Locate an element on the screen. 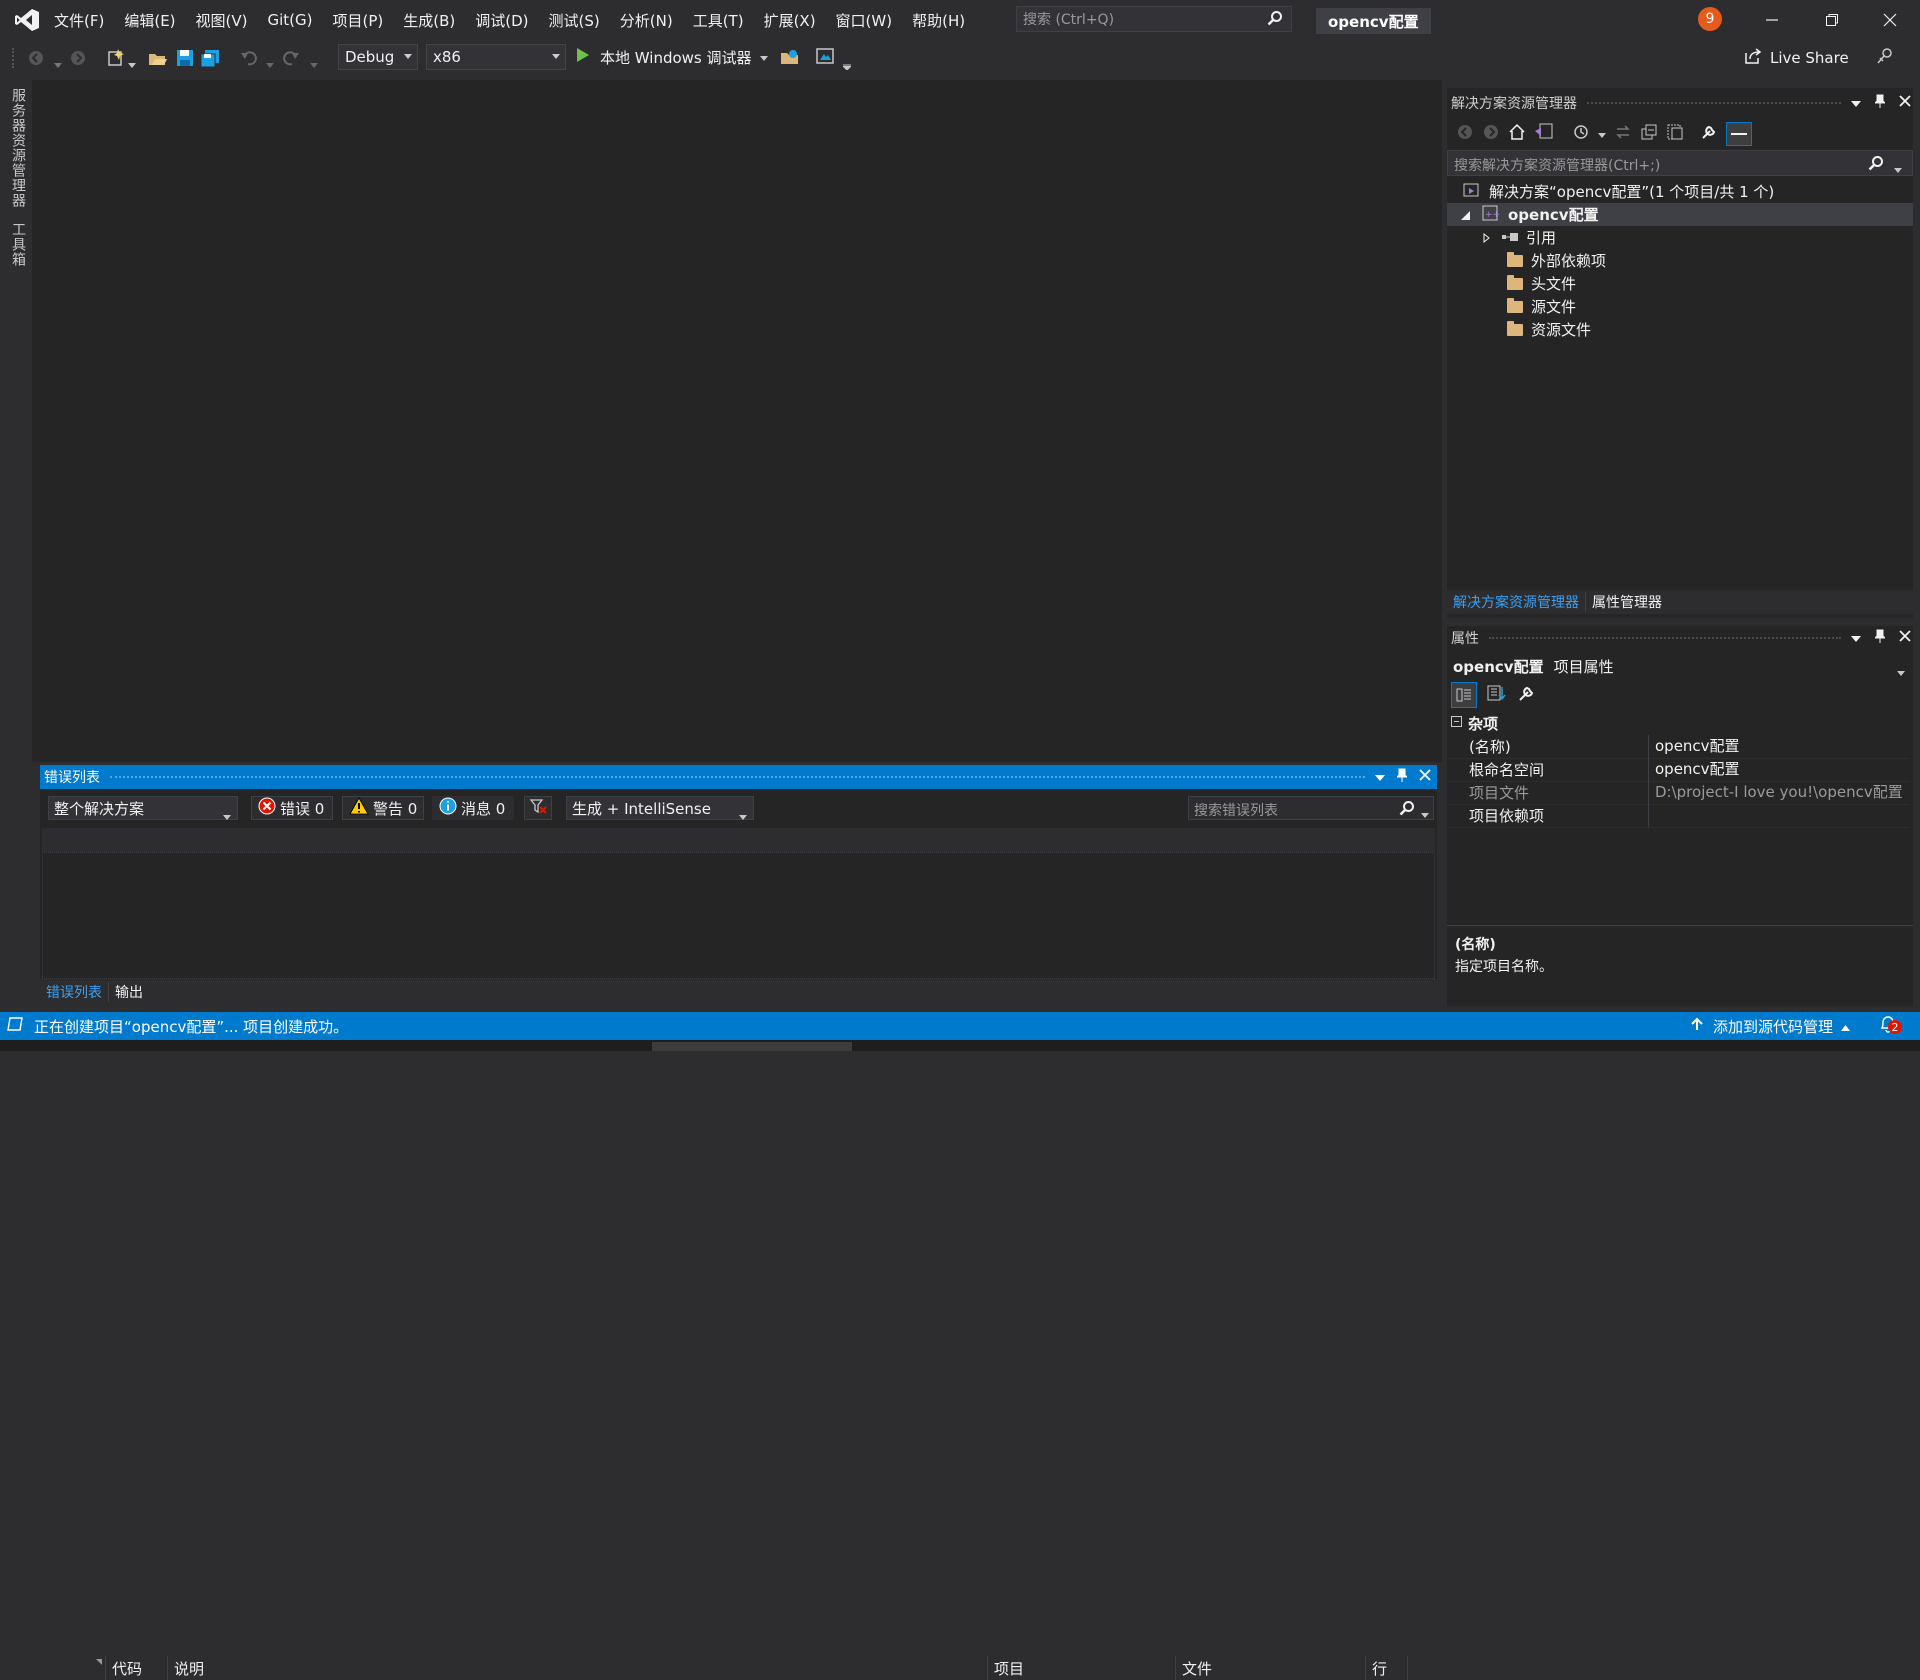  toolbar-overflow-icon is located at coordinates (847, 66).